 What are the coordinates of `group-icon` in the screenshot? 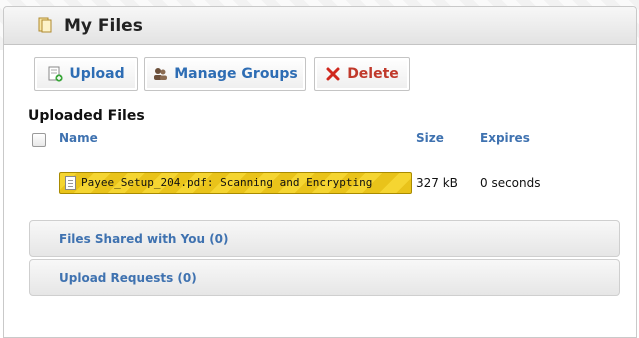 It's located at (161, 74).